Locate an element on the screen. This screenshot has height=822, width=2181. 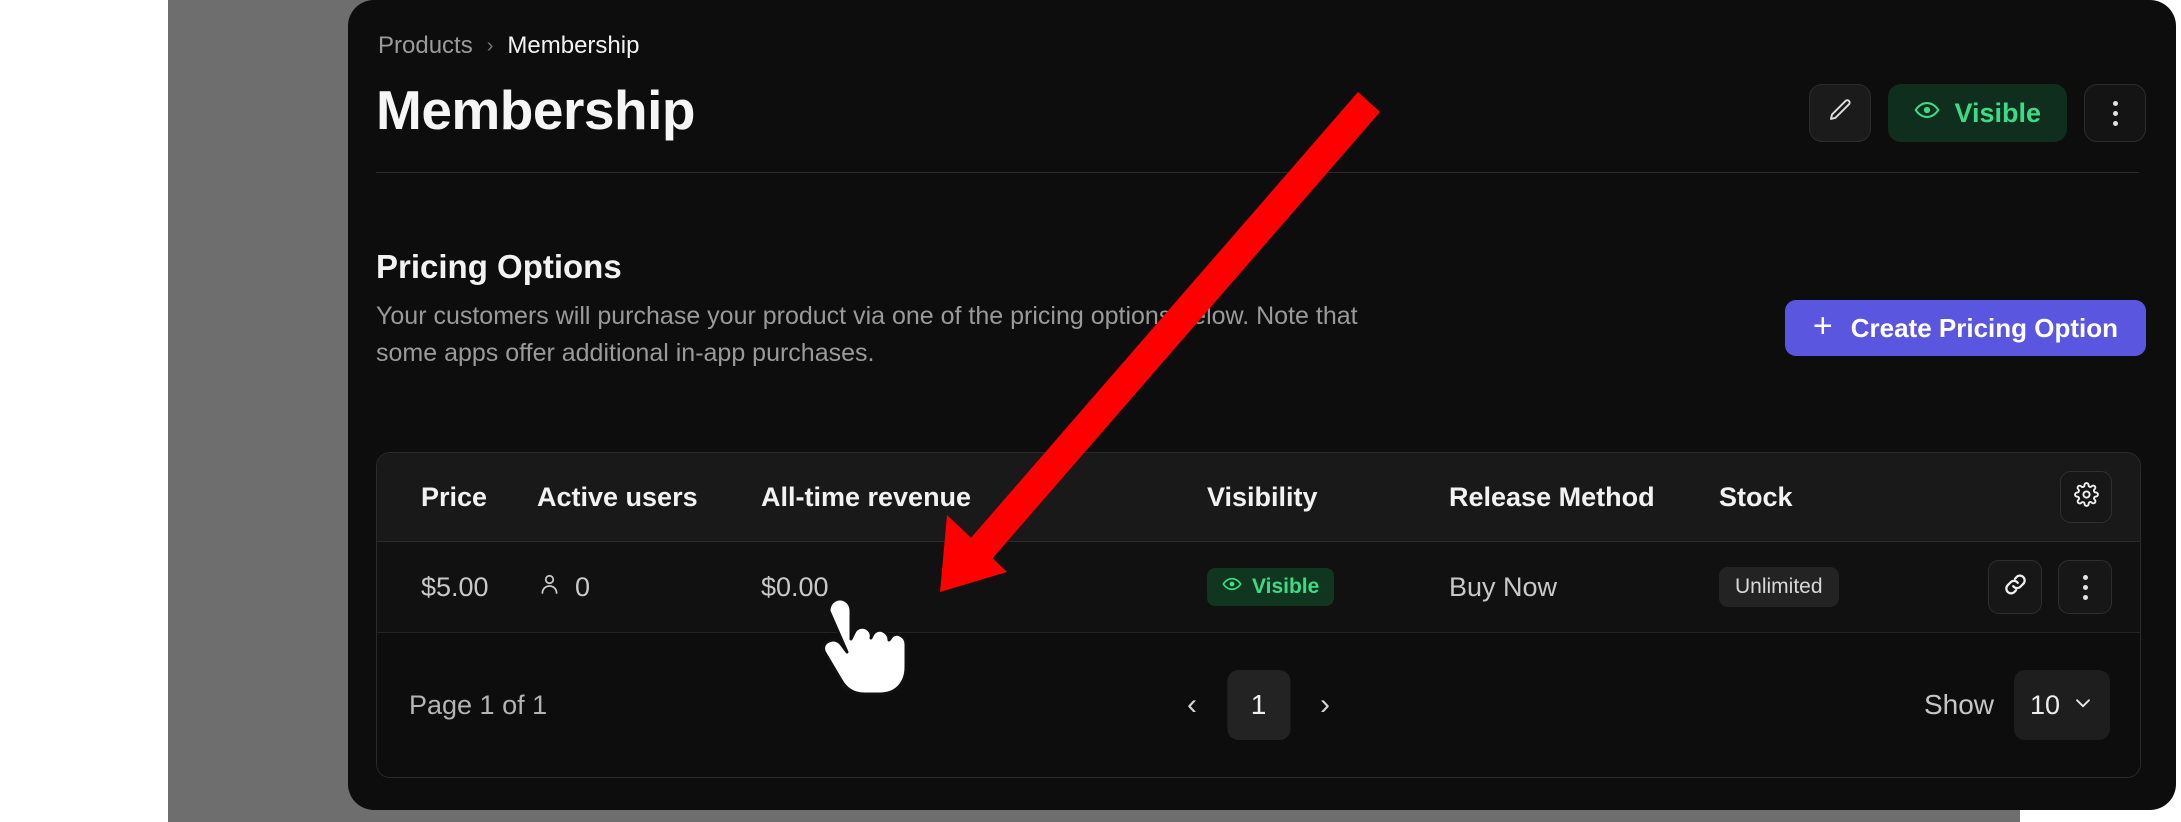
chevron-left-icon: ‹ is located at coordinates (1192, 705).